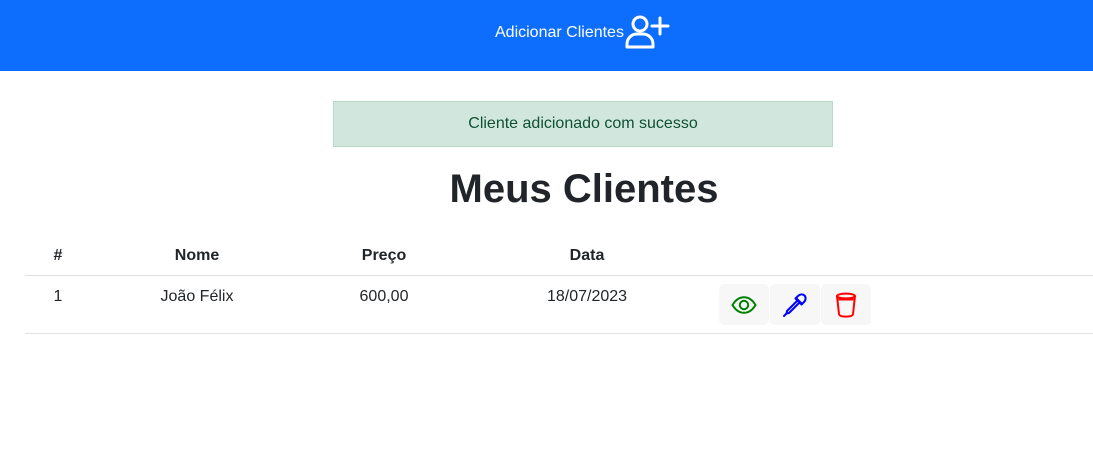  I want to click on header-preco: Preço, so click(384, 255).